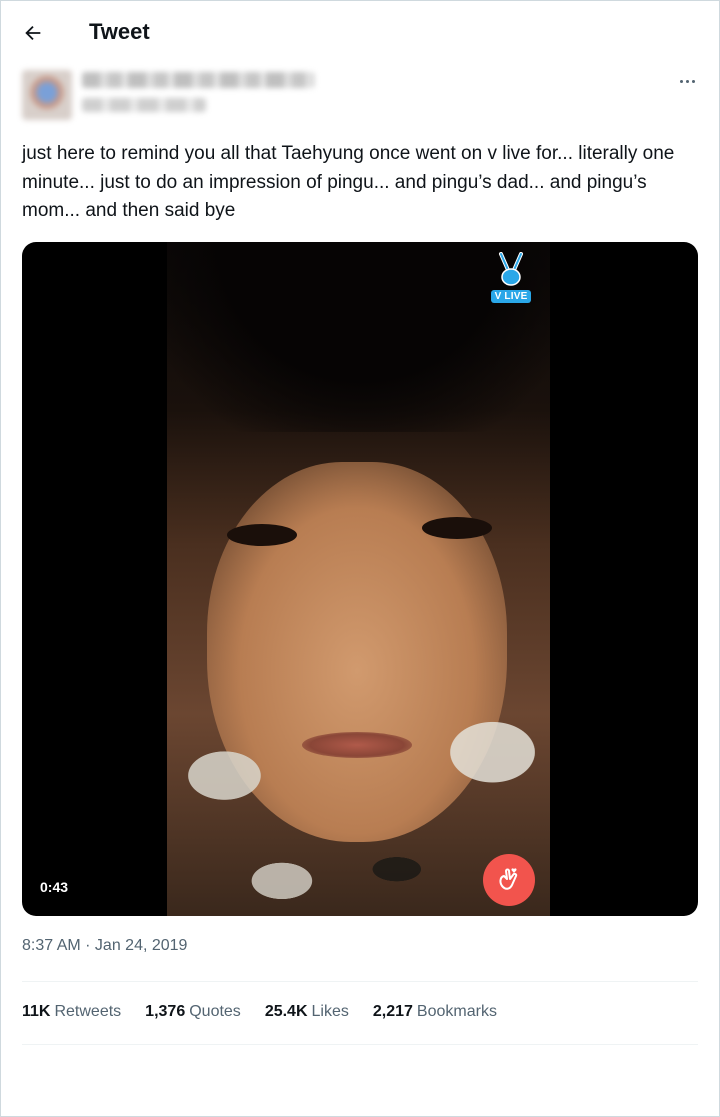 This screenshot has width=720, height=1117. What do you see at coordinates (360, 33) in the screenshot?
I see `page-header: Tweet` at bounding box center [360, 33].